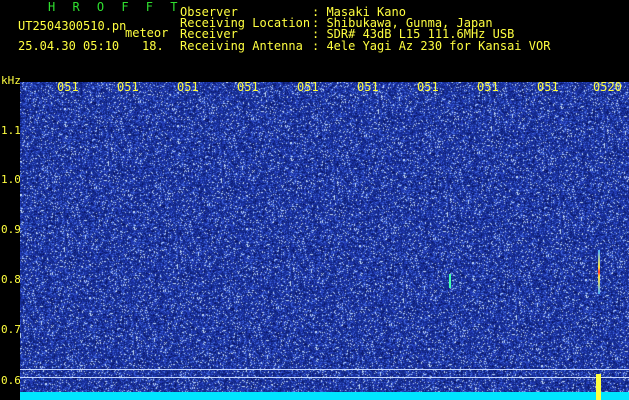  I want to click on carrier-peak, so click(598, 387).